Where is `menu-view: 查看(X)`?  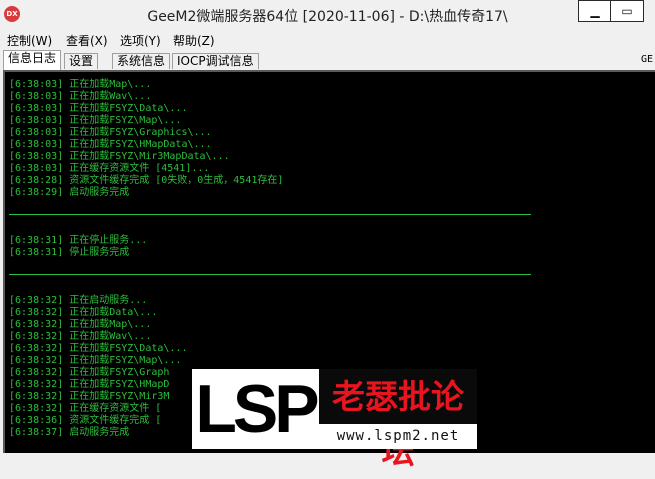 menu-view: 查看(X) is located at coordinates (87, 40).